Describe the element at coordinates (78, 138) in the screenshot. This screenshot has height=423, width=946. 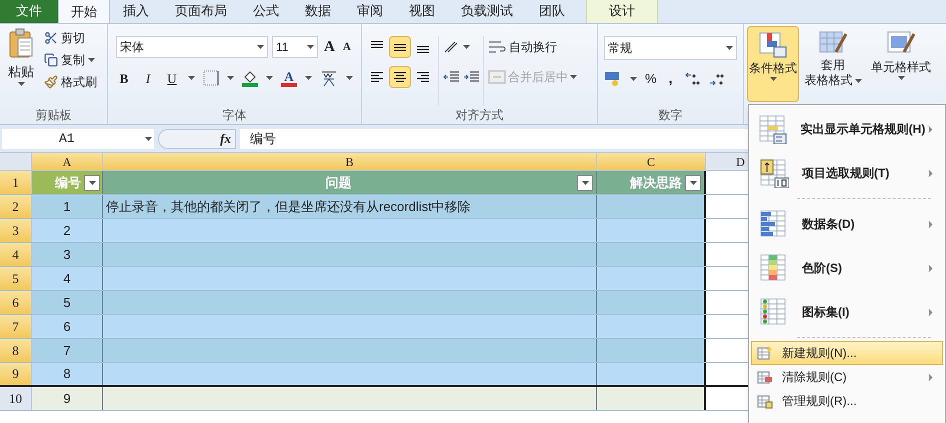
I see `name-box: A1` at that location.